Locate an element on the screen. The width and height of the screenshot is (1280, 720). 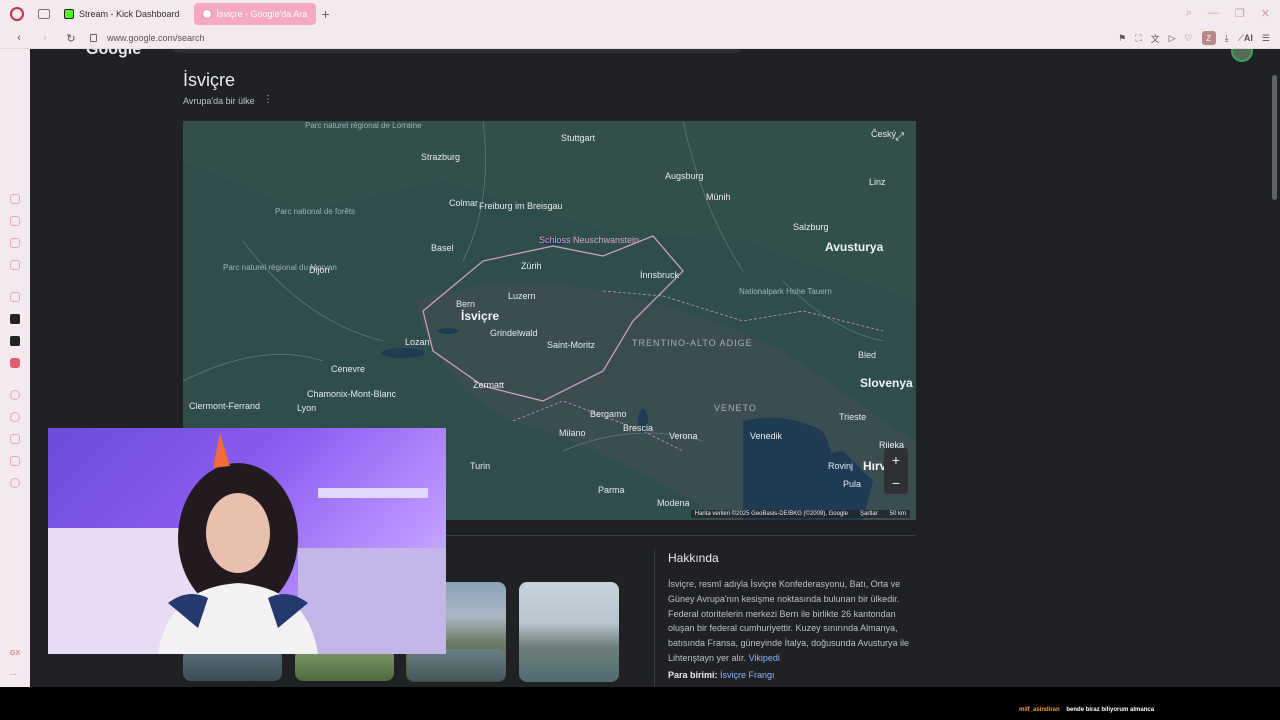
map-city-label: İnnsbruck is located at coordinates (660, 275).